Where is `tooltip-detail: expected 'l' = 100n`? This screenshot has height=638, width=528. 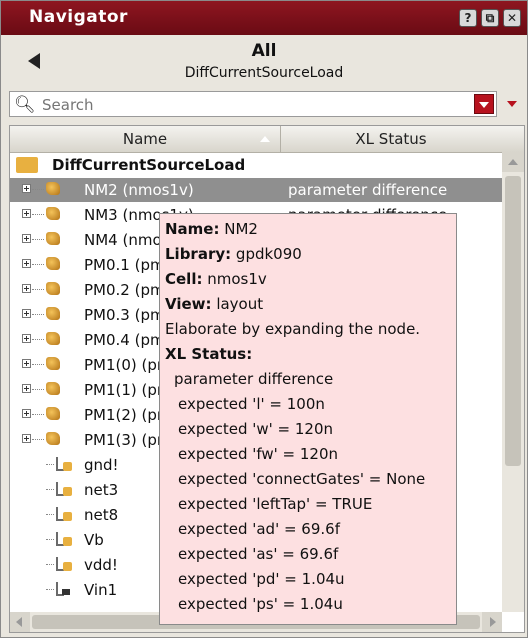
tooltip-detail: expected 'l' = 100n is located at coordinates (251, 404).